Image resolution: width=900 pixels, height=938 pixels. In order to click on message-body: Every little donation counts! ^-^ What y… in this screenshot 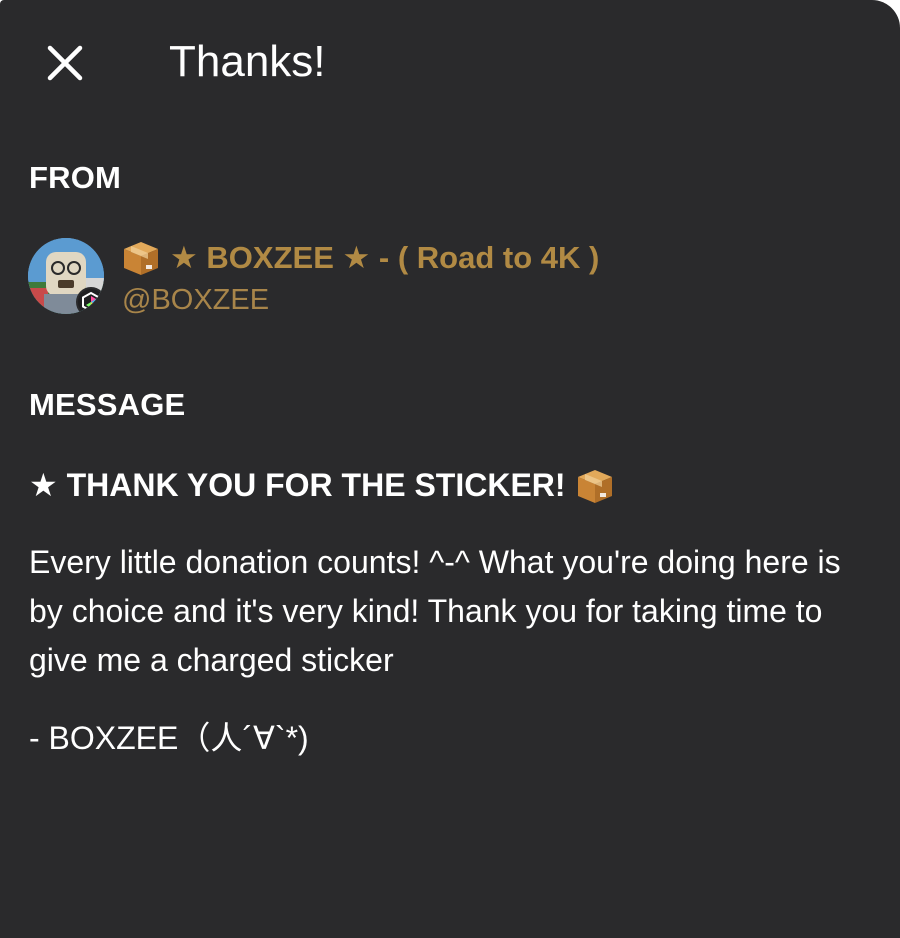, I will do `click(435, 611)`.